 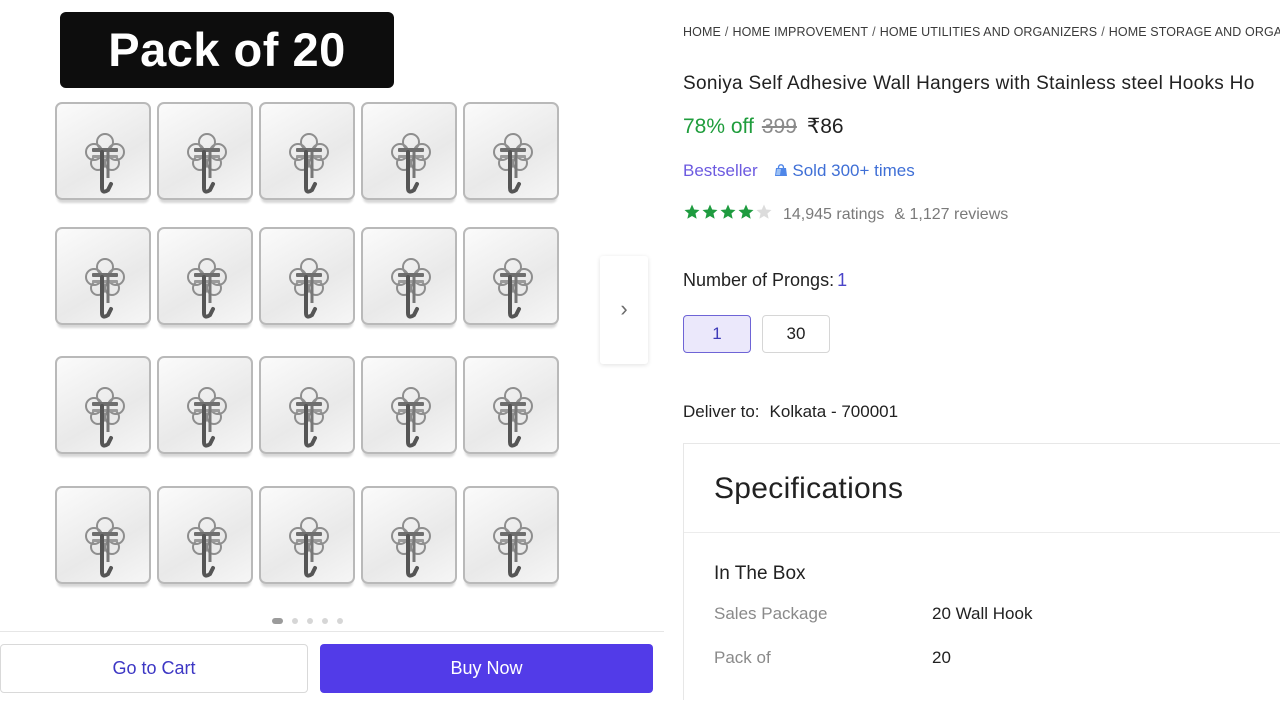 What do you see at coordinates (834, 411) in the screenshot?
I see `delivery-address: Kolkata - 700001` at bounding box center [834, 411].